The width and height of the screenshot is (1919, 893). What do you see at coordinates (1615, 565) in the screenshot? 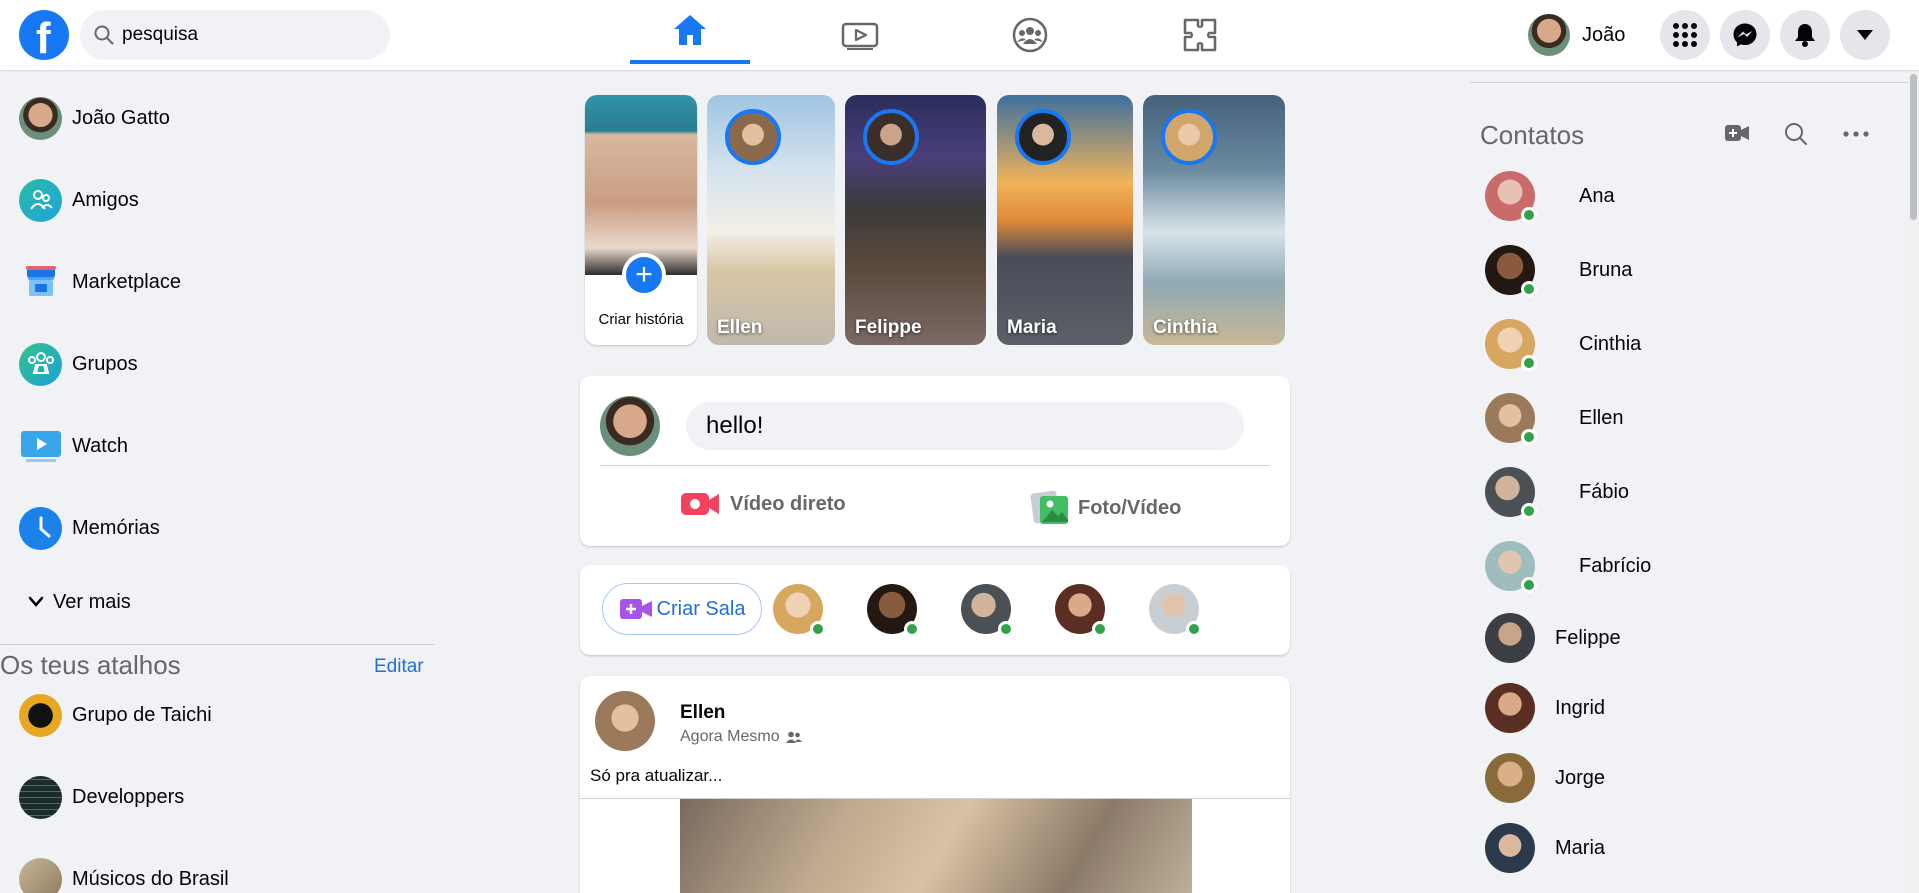
I see `contact-name: Fabrício` at bounding box center [1615, 565].